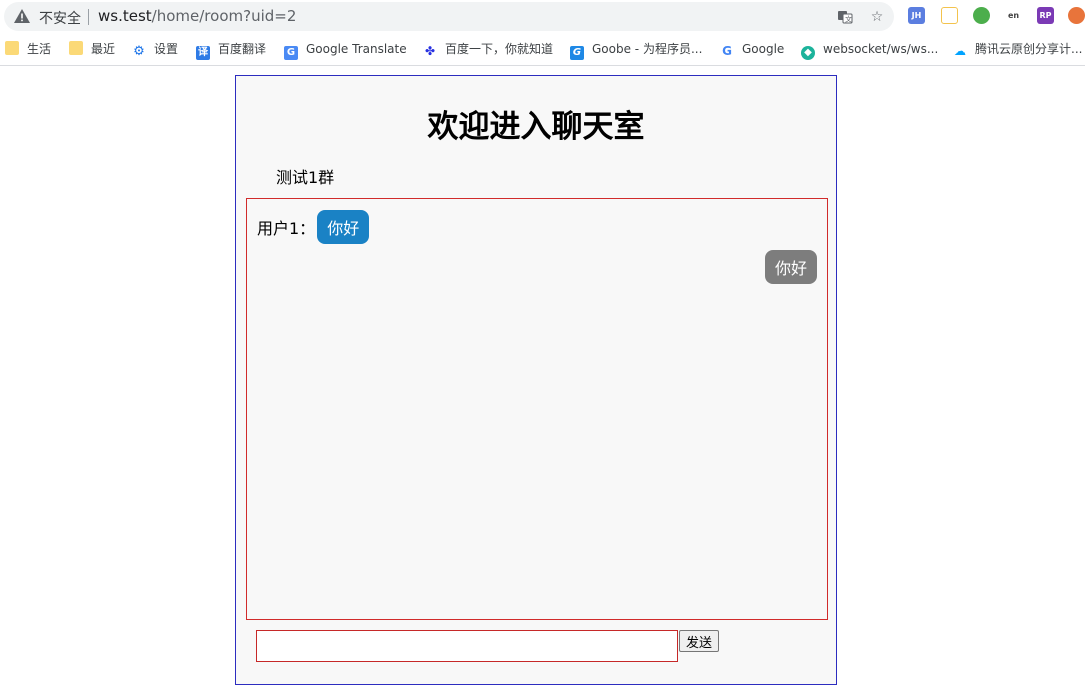  I want to click on incoming-message: 用户1： 你好, so click(313, 227).